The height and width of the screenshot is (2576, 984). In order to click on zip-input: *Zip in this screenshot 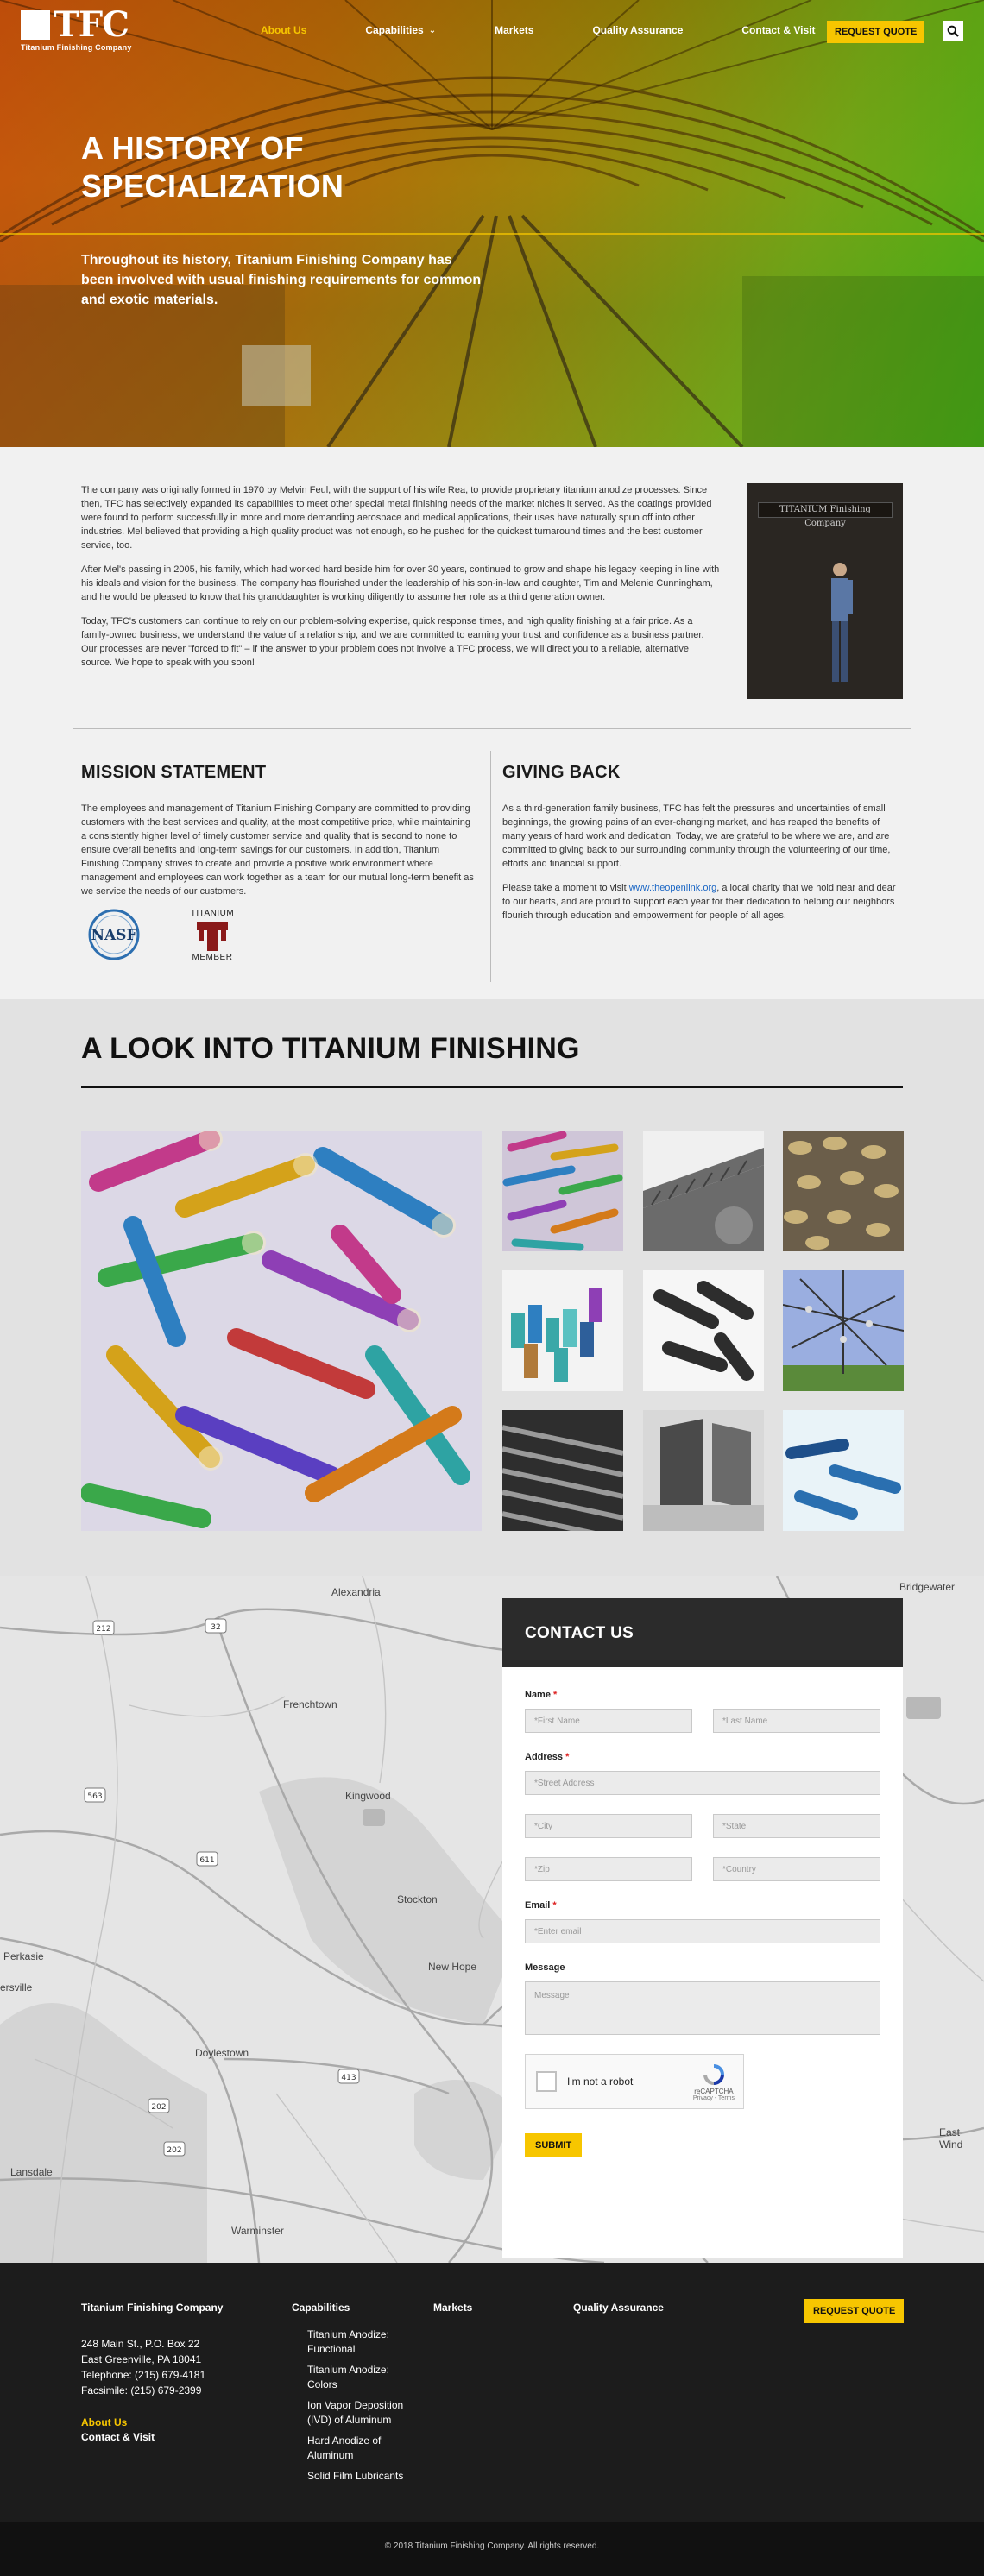, I will do `click(608, 1869)`.